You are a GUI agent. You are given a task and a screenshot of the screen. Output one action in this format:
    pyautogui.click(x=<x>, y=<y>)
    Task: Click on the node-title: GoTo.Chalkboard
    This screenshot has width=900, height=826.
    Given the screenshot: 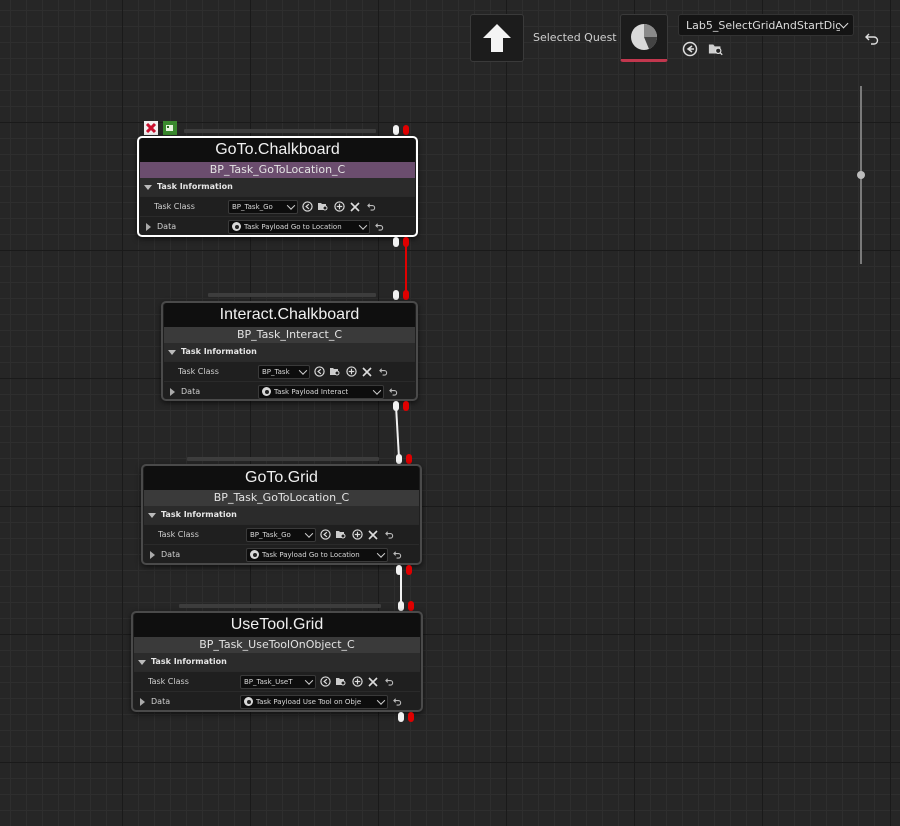 What is the action you would take?
    pyautogui.click(x=277, y=150)
    